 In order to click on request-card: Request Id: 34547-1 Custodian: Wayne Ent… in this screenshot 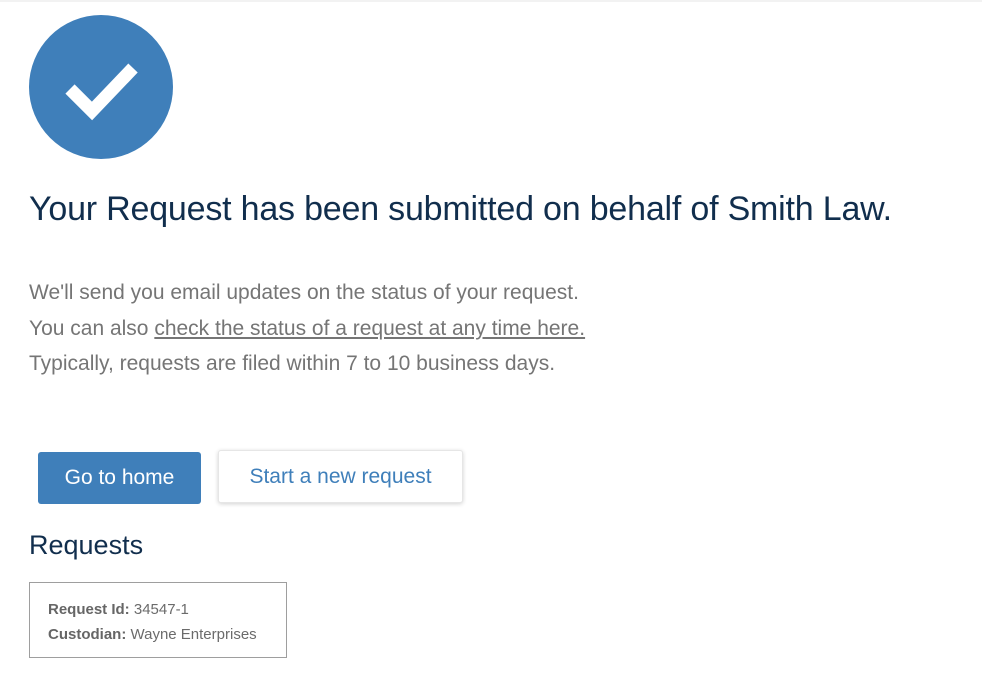, I will do `click(158, 620)`.